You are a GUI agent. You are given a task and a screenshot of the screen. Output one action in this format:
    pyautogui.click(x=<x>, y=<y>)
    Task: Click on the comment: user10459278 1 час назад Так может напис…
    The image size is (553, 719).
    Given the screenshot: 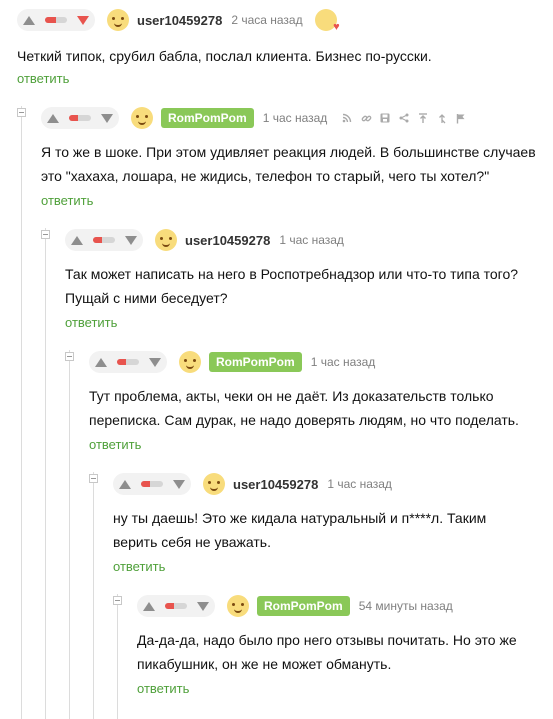 What is the action you would take?
    pyautogui.click(x=309, y=282)
    